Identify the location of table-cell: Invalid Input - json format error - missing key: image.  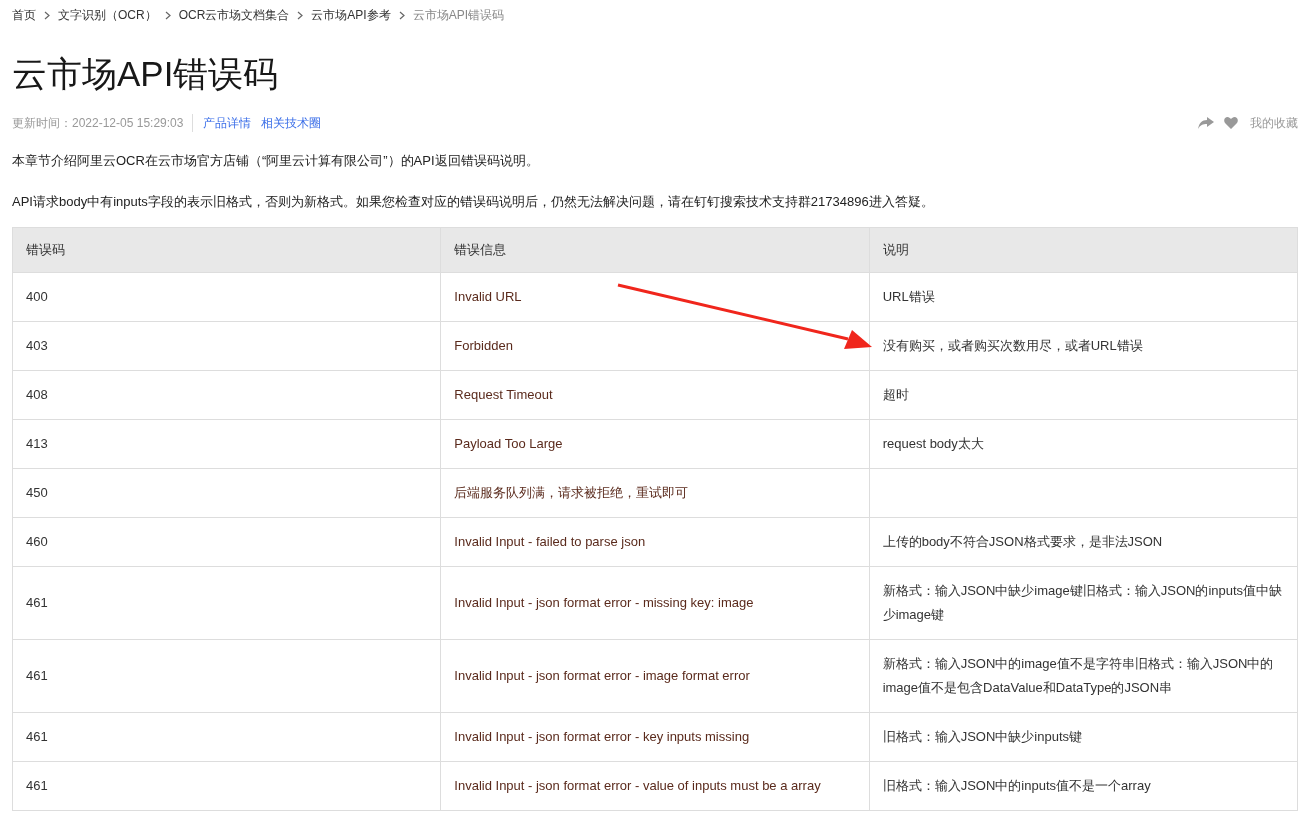
(604, 602).